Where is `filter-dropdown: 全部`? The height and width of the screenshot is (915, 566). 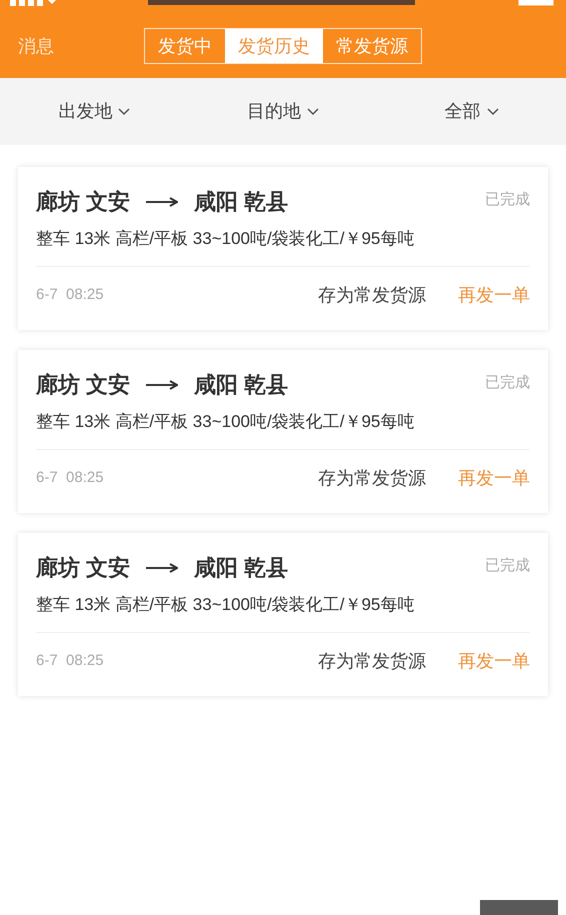 filter-dropdown: 全部 is located at coordinates (471, 111).